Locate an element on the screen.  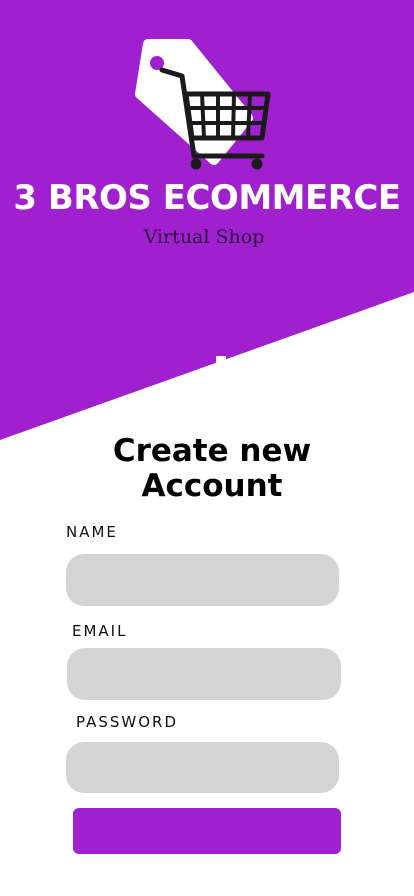
brand-title: 3 BROS ECOMMERCE is located at coordinates (207, 198).